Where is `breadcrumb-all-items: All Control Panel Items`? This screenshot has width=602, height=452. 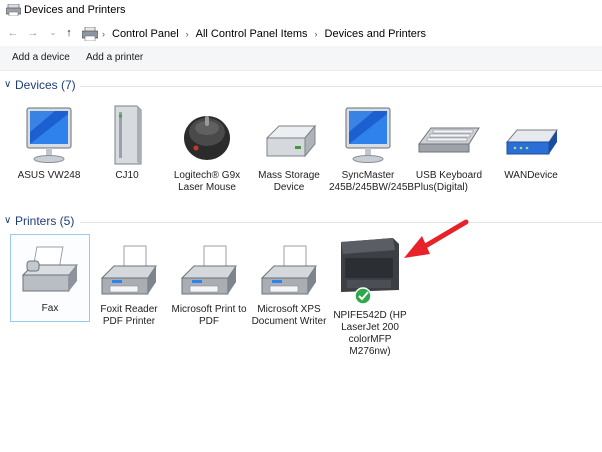 breadcrumb-all-items: All Control Panel Items is located at coordinates (252, 34).